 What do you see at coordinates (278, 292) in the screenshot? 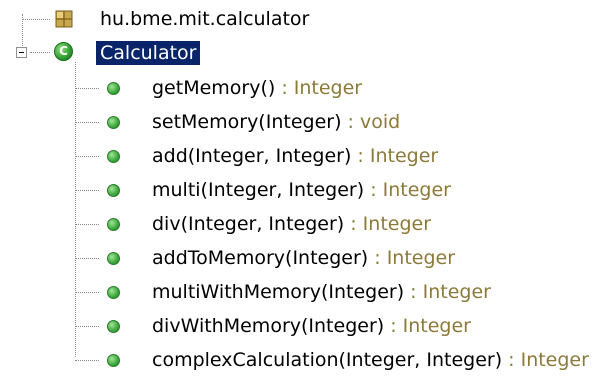
I see `method-signature: multiWithMemory(Integer)` at bounding box center [278, 292].